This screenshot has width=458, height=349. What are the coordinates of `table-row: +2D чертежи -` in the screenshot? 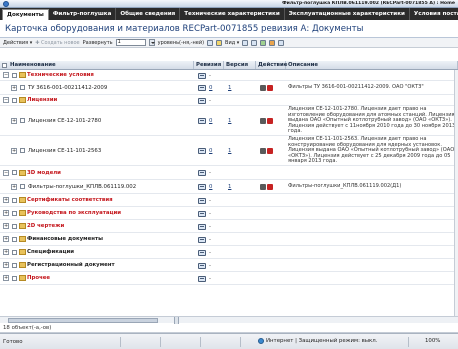 It's located at (229, 226).